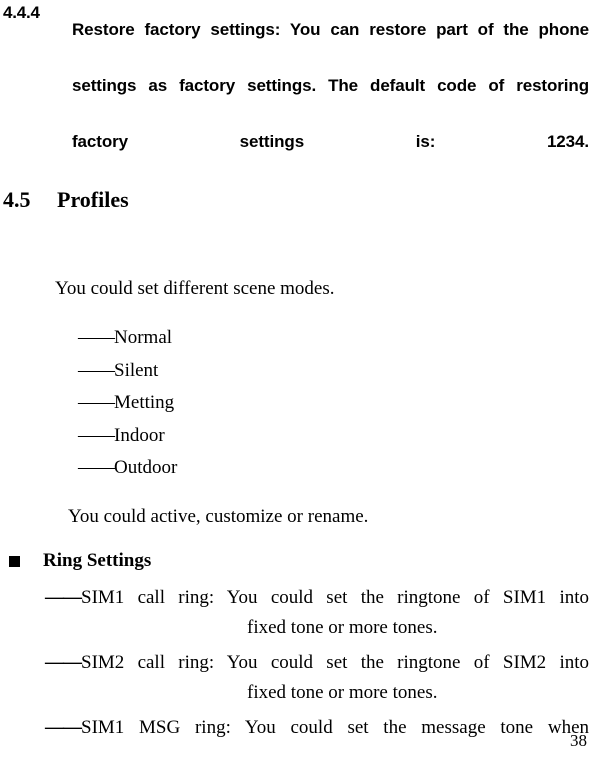 This screenshot has height=757, width=590. I want to click on intro-paragraph: You could set different scene modes., so click(195, 288).